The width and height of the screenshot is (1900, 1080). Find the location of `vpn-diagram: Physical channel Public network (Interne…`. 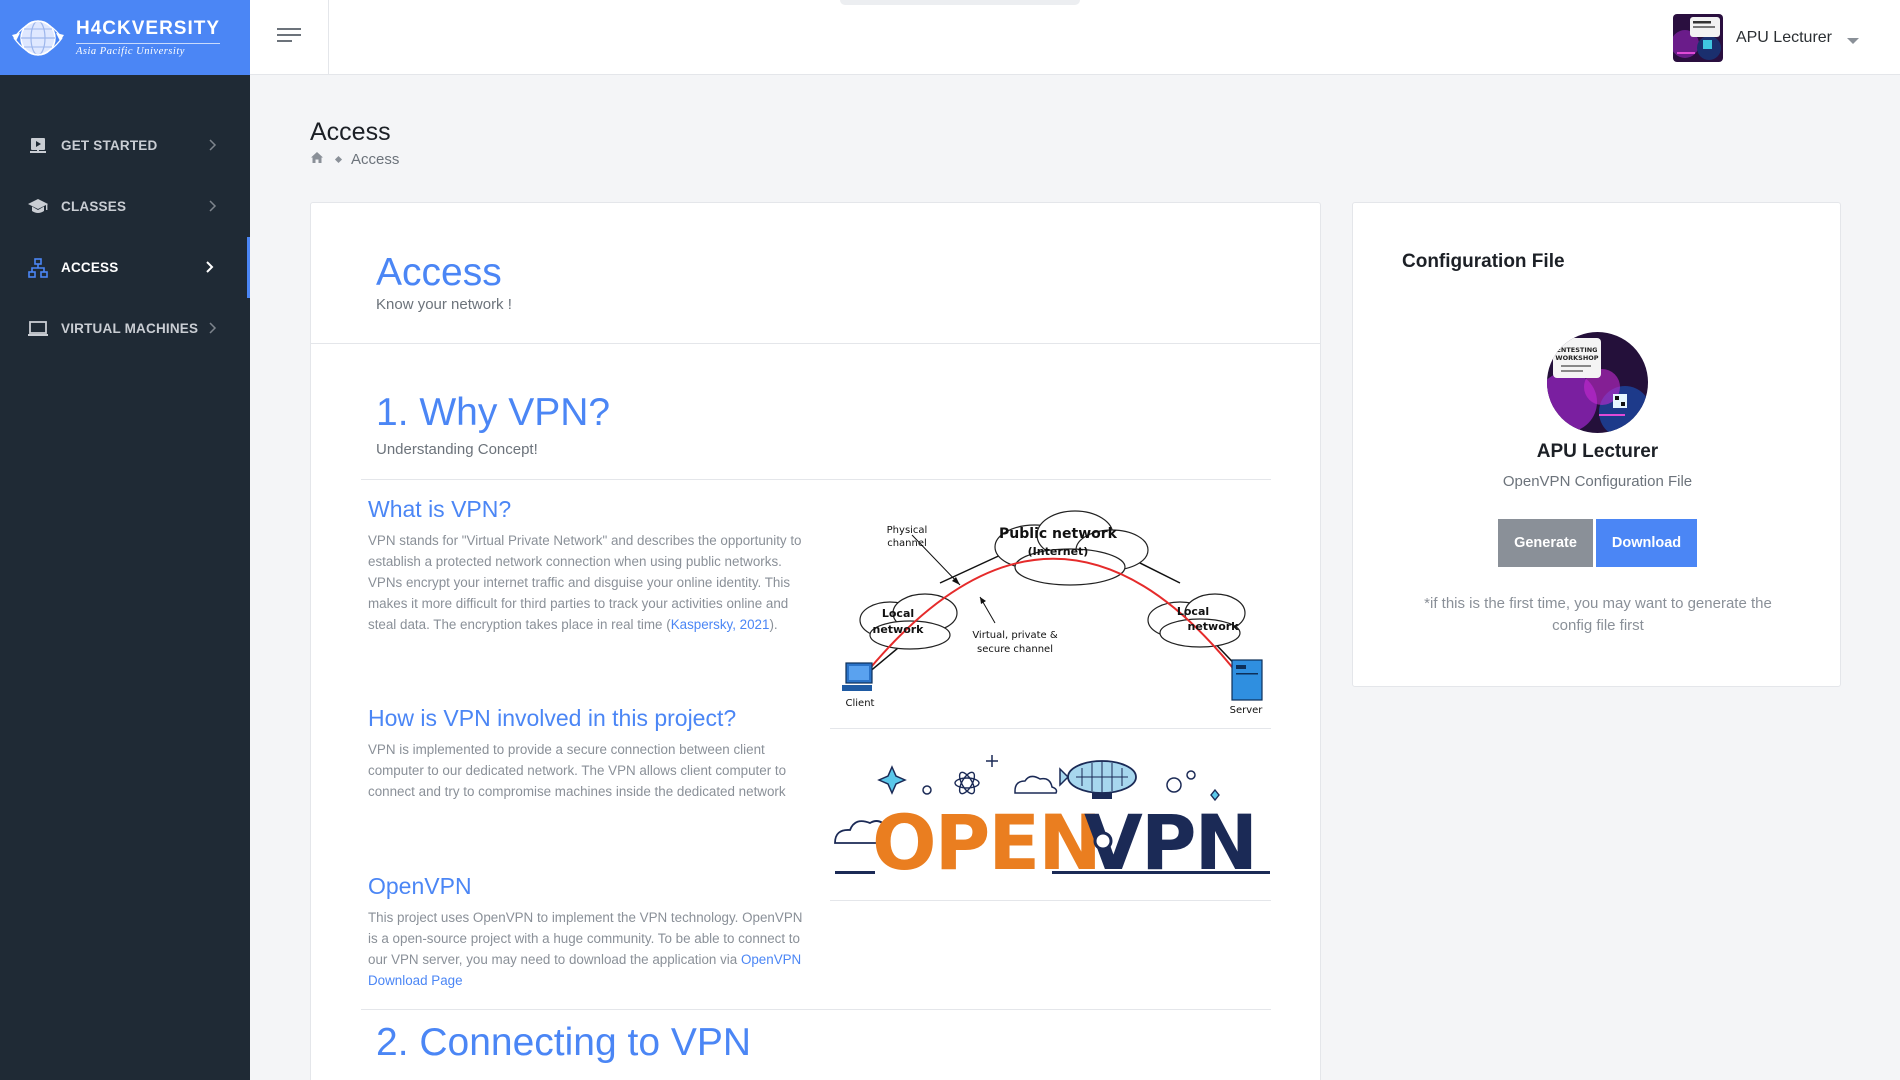

vpn-diagram: Physical channel Public network (Interne… is located at coordinates (1050, 608).